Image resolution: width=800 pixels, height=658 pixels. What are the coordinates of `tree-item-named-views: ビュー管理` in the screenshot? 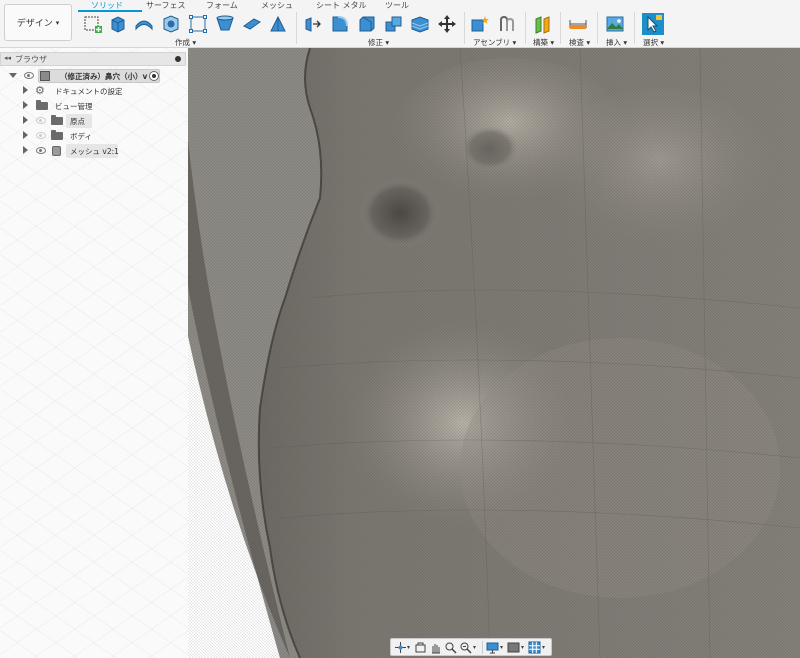 It's located at (94, 106).